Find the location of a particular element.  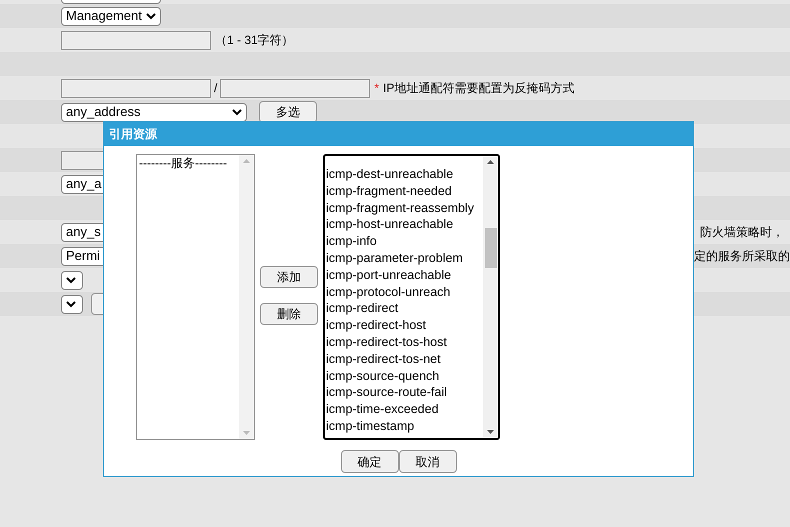

dropdown: any_address is located at coordinates (154, 112).